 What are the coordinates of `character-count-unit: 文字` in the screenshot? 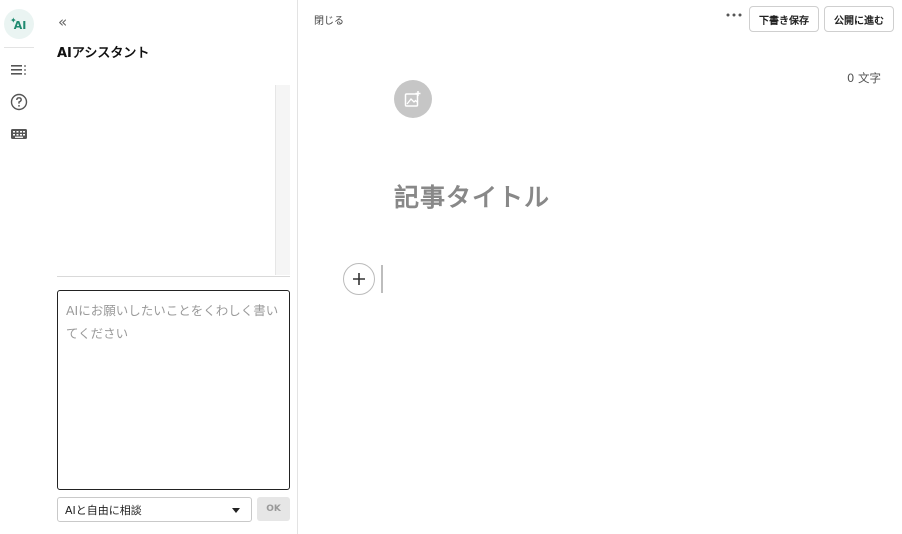 It's located at (869, 78).